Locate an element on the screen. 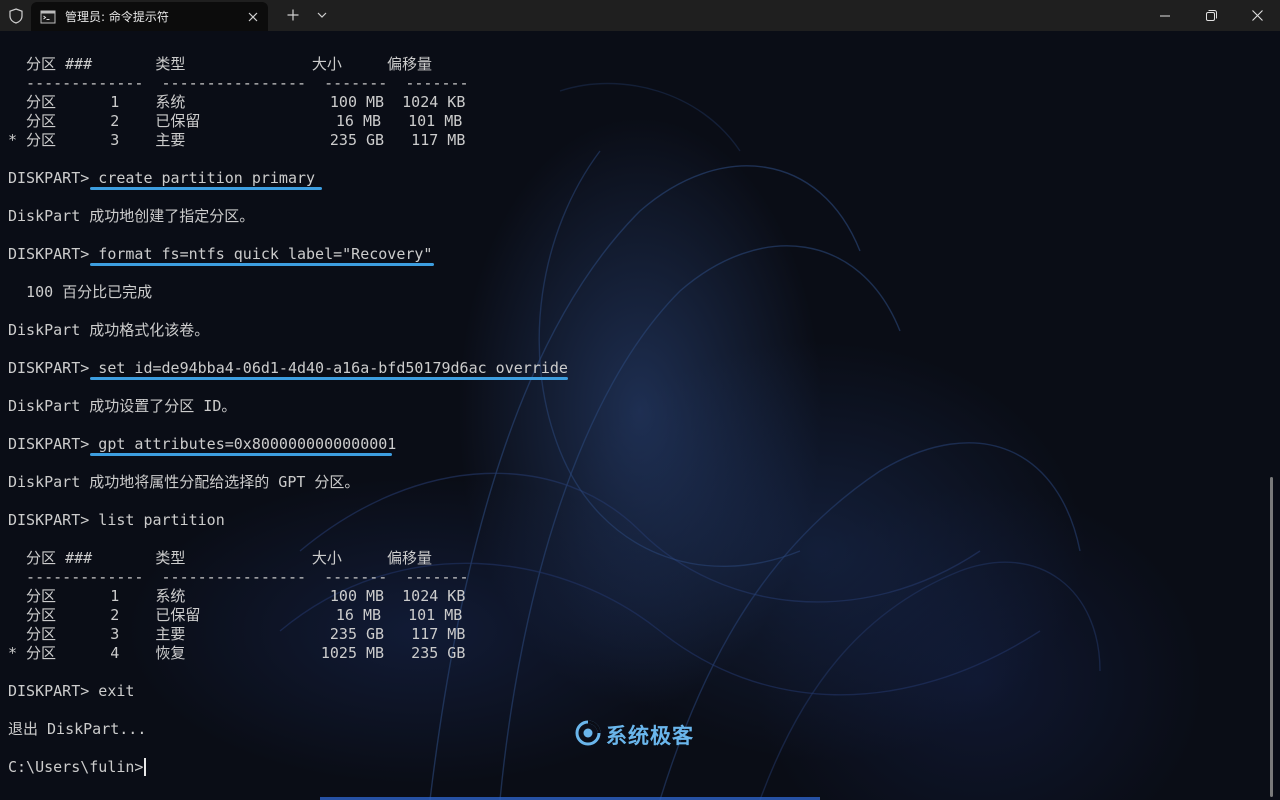 The image size is (1280, 800). output-line: DiskPart 成功地将属性分配给选择的 GPT 分区。 is located at coordinates (184, 482).